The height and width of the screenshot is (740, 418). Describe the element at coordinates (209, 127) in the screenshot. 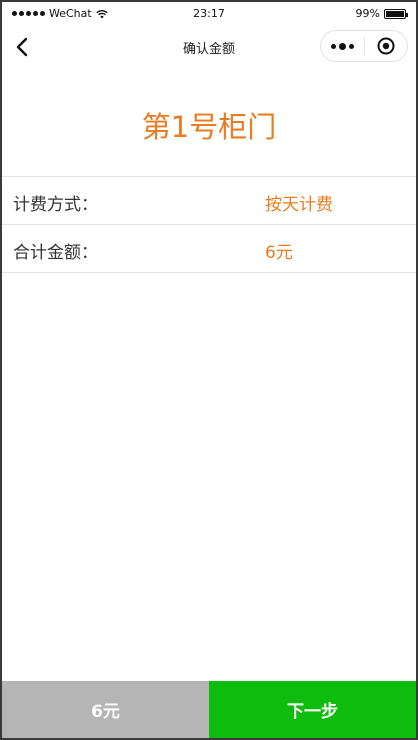

I see `door-title: 第1号柜门` at that location.